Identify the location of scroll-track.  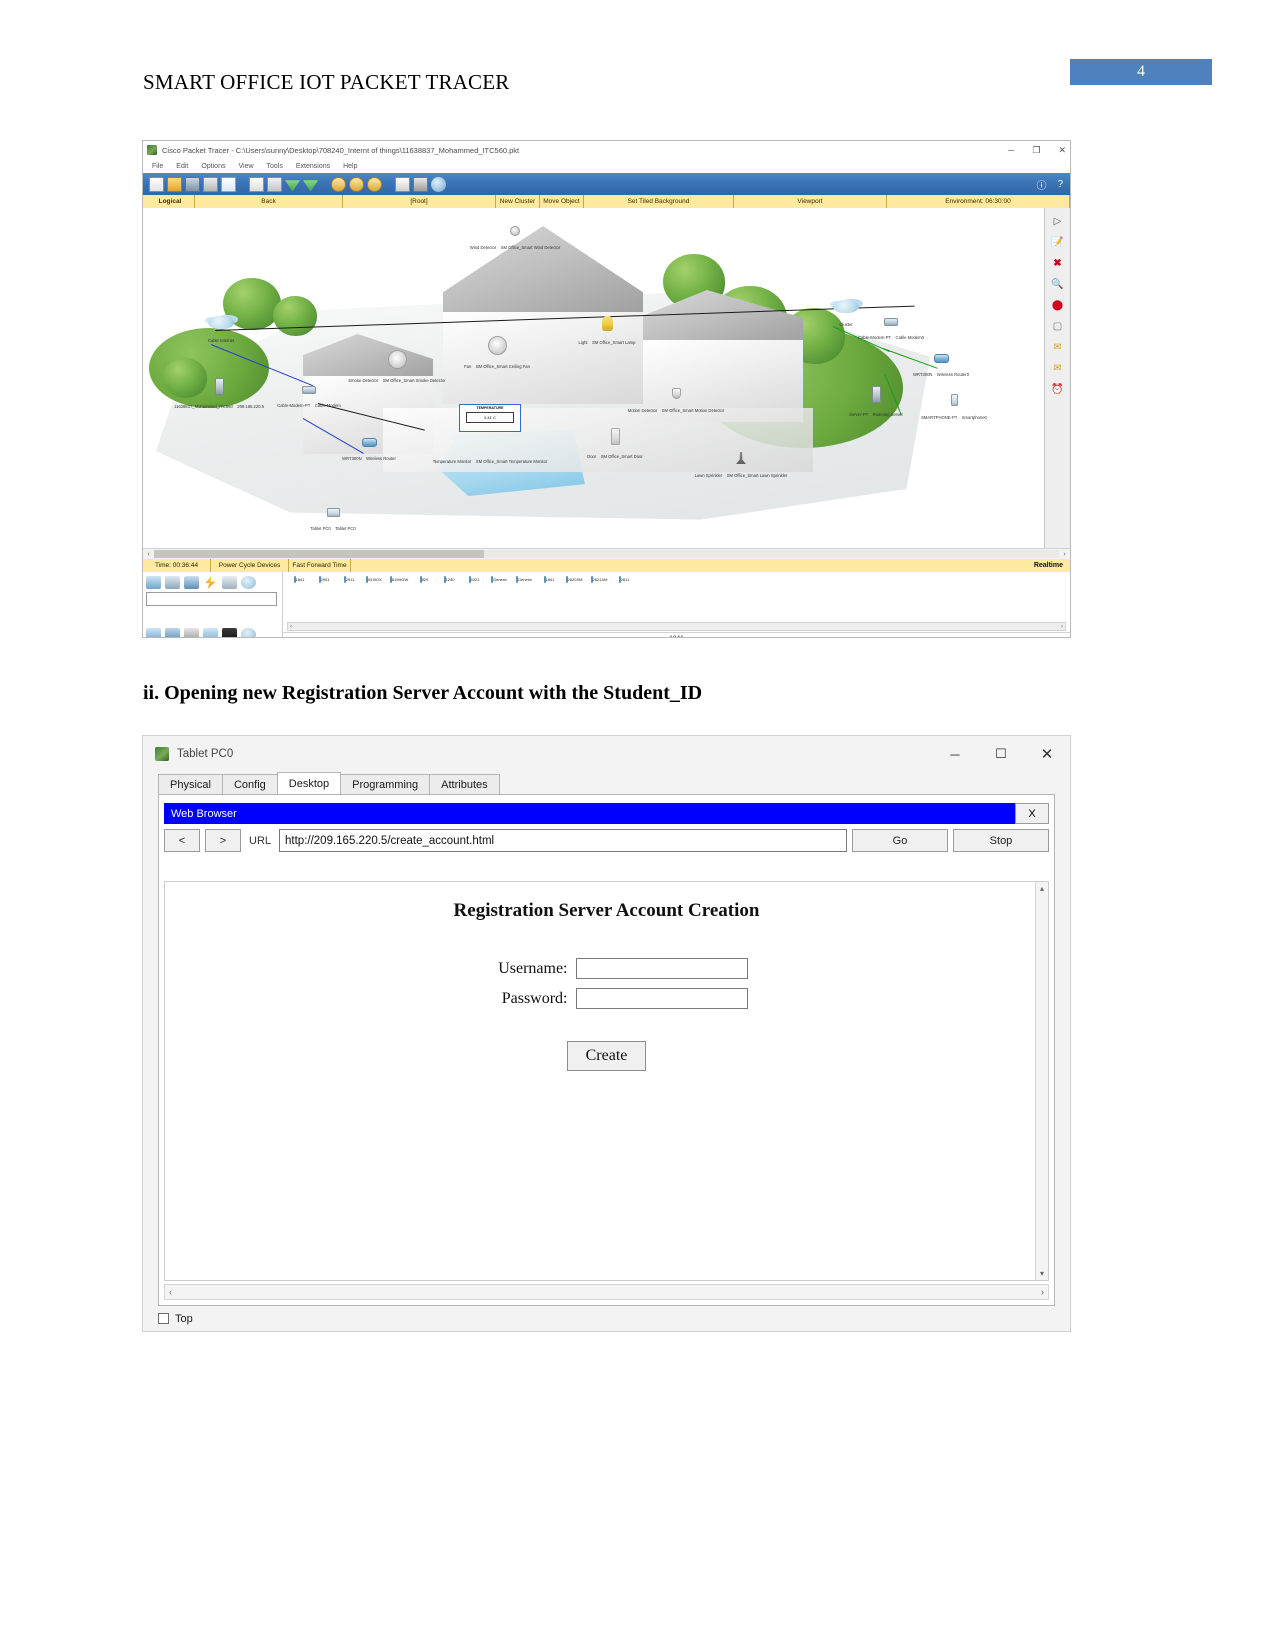
(606, 554).